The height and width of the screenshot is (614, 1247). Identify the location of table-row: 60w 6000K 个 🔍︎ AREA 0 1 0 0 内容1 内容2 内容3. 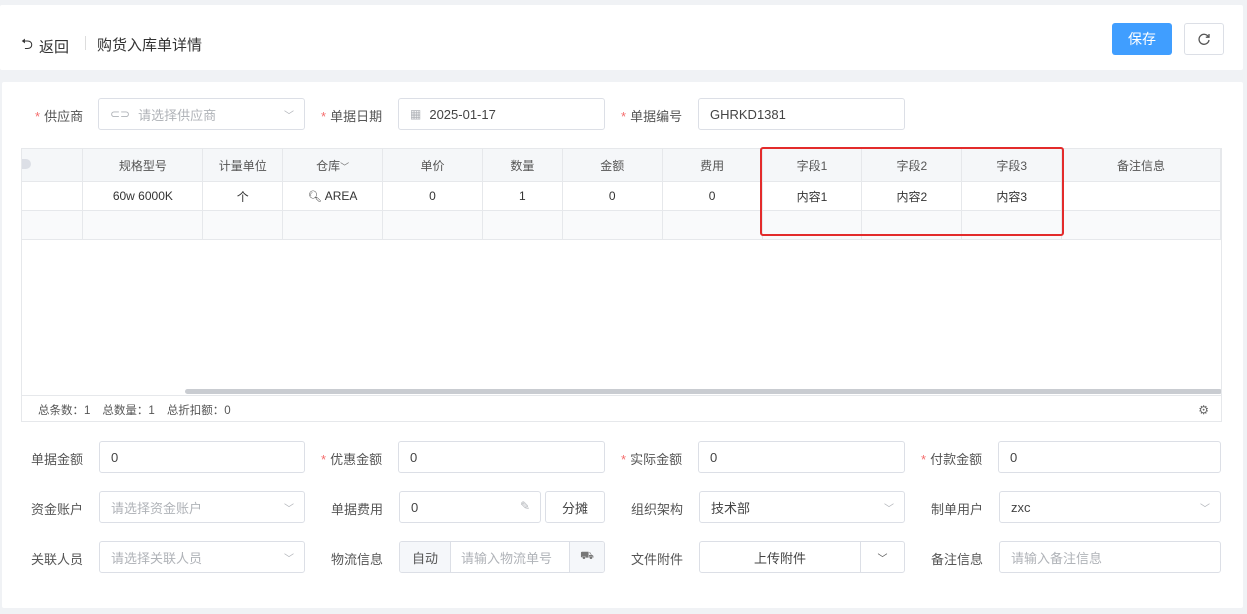
(621, 196).